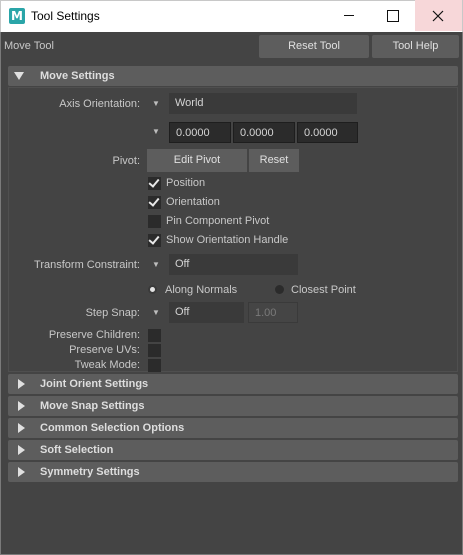 The width and height of the screenshot is (463, 555). What do you see at coordinates (154, 240) in the screenshot?
I see `show-orientation-handle-checkbox` at bounding box center [154, 240].